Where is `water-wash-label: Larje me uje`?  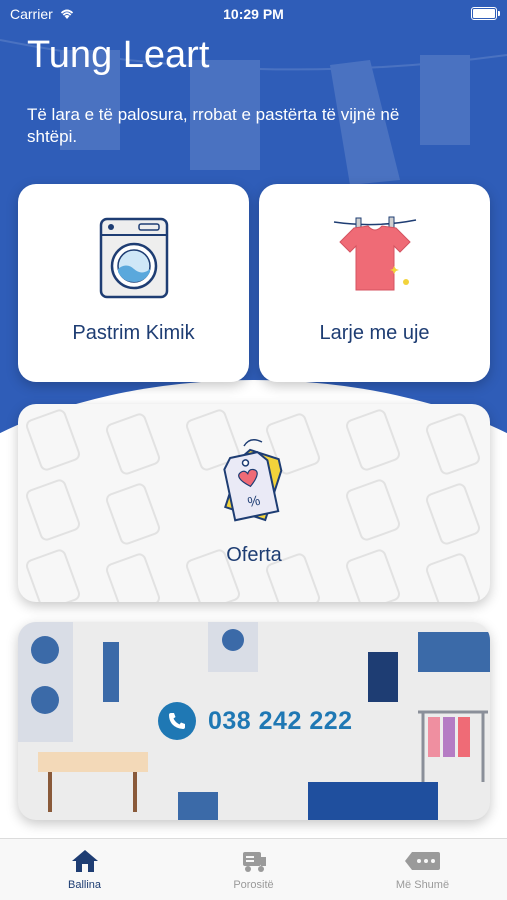 water-wash-label: Larje me uje is located at coordinates (374, 333).